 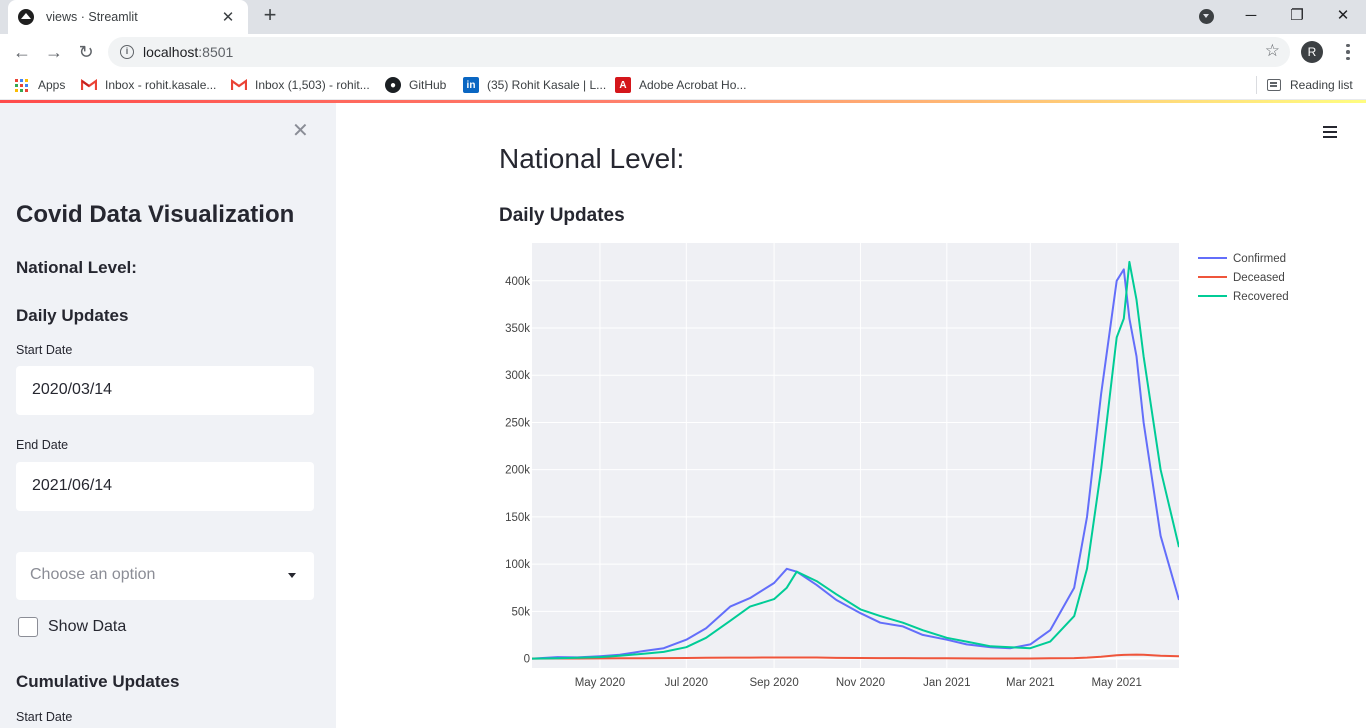 I want to click on bookmark-github: ● GitHub, so click(x=415, y=85).